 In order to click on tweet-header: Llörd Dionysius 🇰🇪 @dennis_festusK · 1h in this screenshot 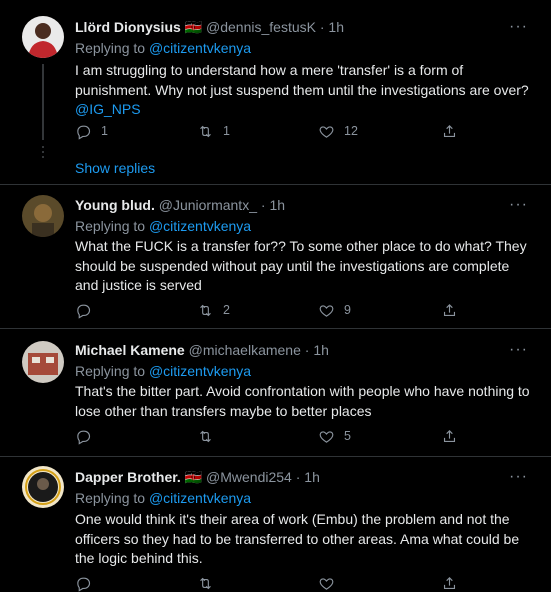, I will do `click(209, 27)`.